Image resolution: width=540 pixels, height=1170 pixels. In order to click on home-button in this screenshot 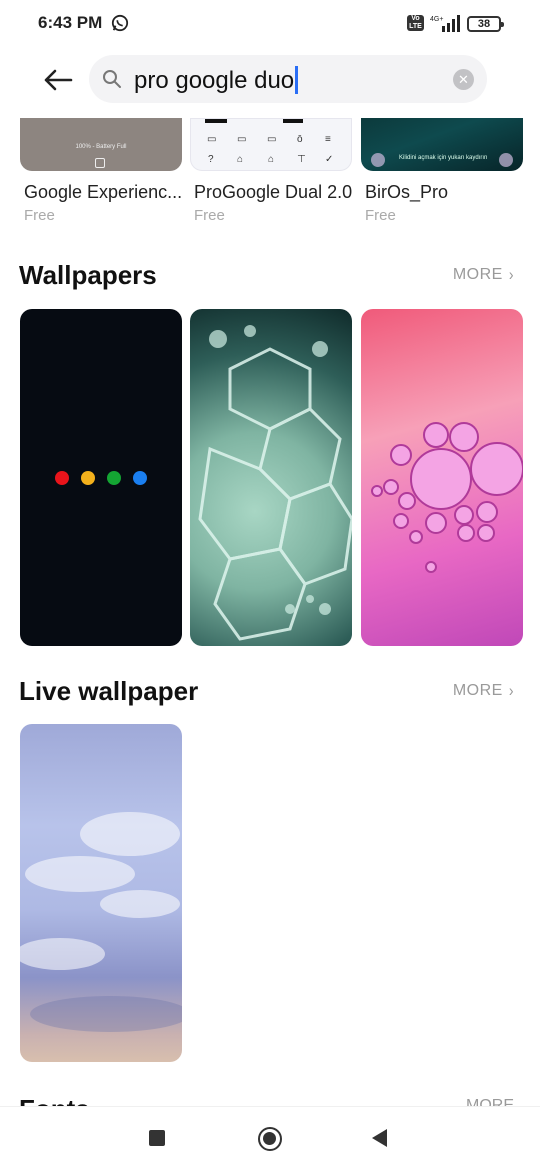, I will do `click(270, 1139)`.